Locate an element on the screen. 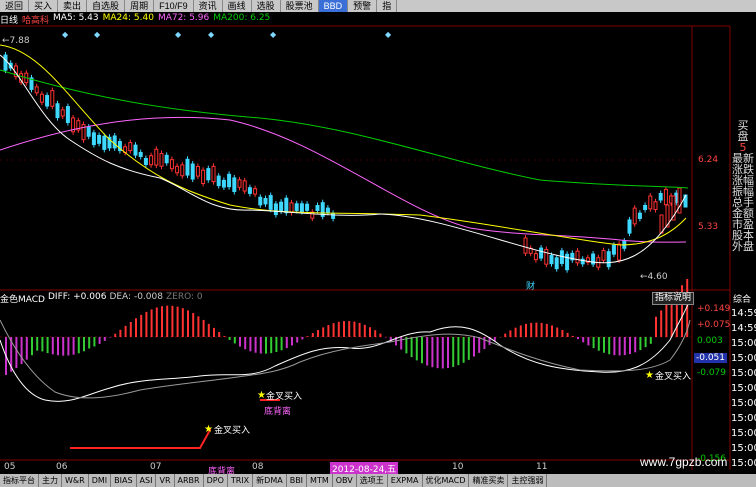  indicator-tab: TRIX is located at coordinates (241, 480).